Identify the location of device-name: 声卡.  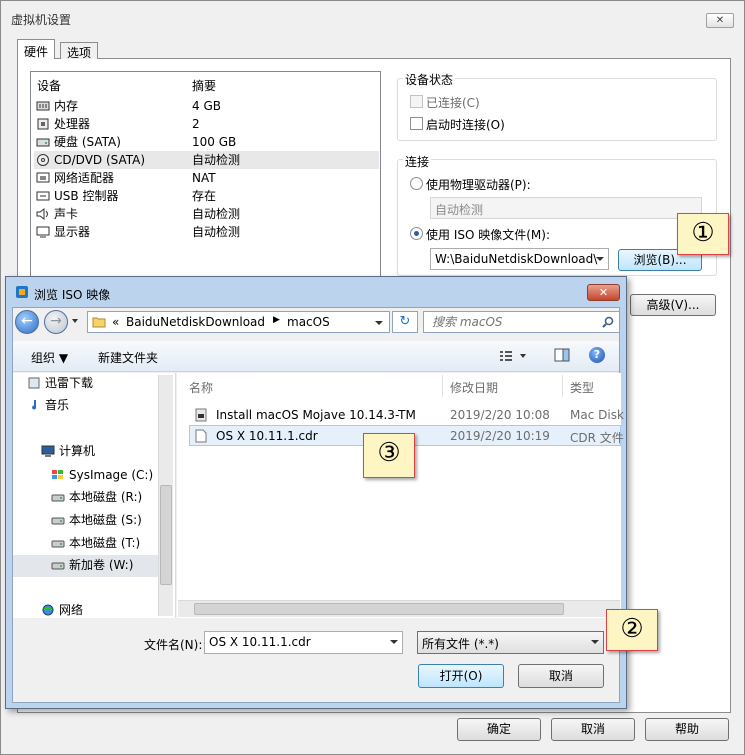
(66, 214).